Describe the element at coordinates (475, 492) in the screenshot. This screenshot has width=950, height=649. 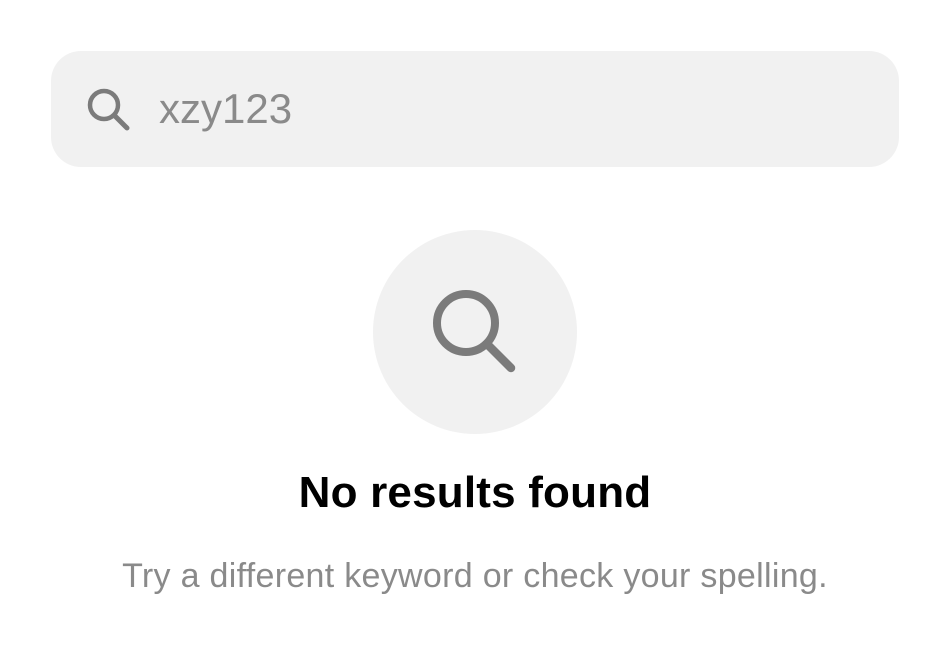
I see `empty-state-title: No results found` at that location.